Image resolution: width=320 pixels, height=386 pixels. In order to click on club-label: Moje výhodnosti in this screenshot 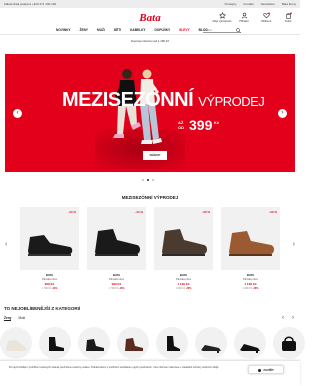, I will do `click(222, 21)`.